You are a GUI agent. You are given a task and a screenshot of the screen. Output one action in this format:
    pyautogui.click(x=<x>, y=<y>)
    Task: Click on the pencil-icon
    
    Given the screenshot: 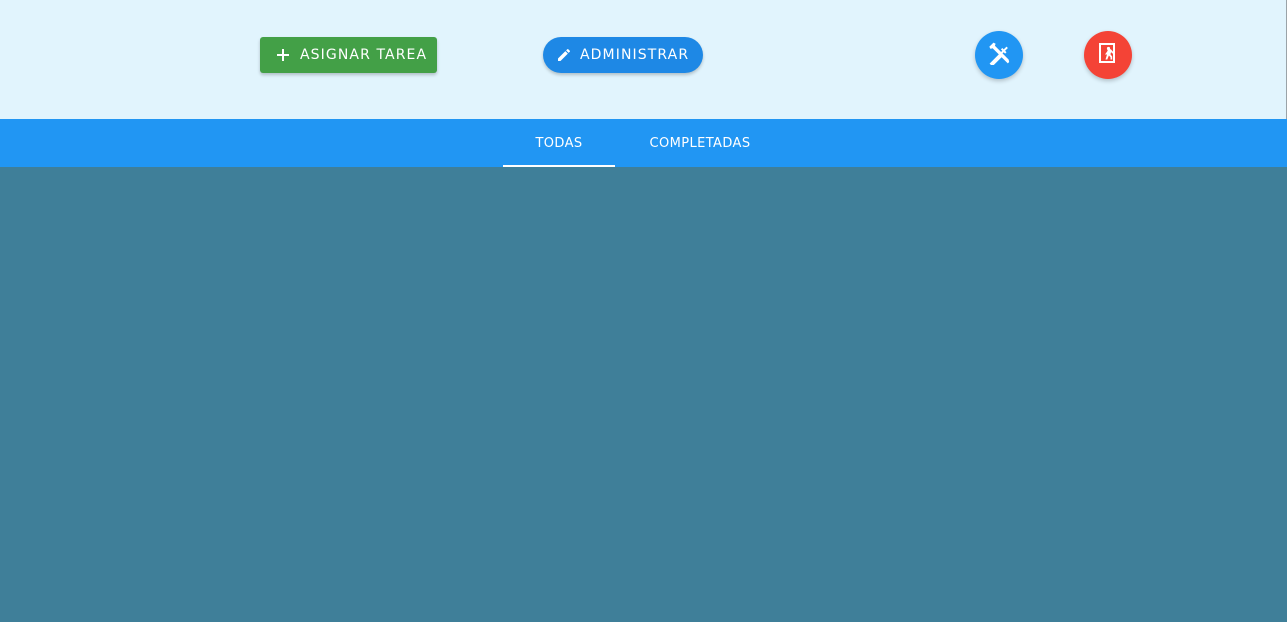 What is the action you would take?
    pyautogui.click(x=564, y=55)
    